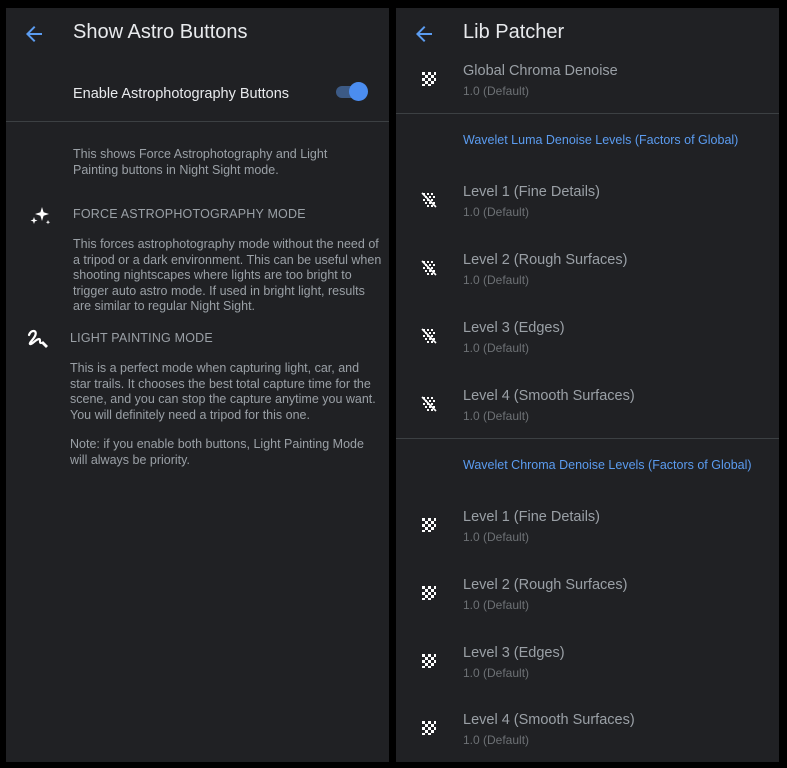 This screenshot has width=787, height=768. Describe the element at coordinates (160, 32) in the screenshot. I see `page-title: Show Astro Buttons` at that location.